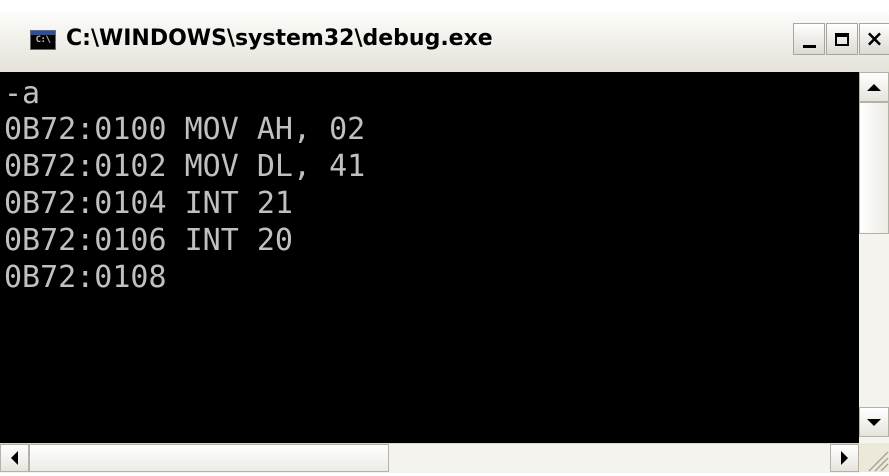  I want to click on scroll-right-button, so click(844, 458).